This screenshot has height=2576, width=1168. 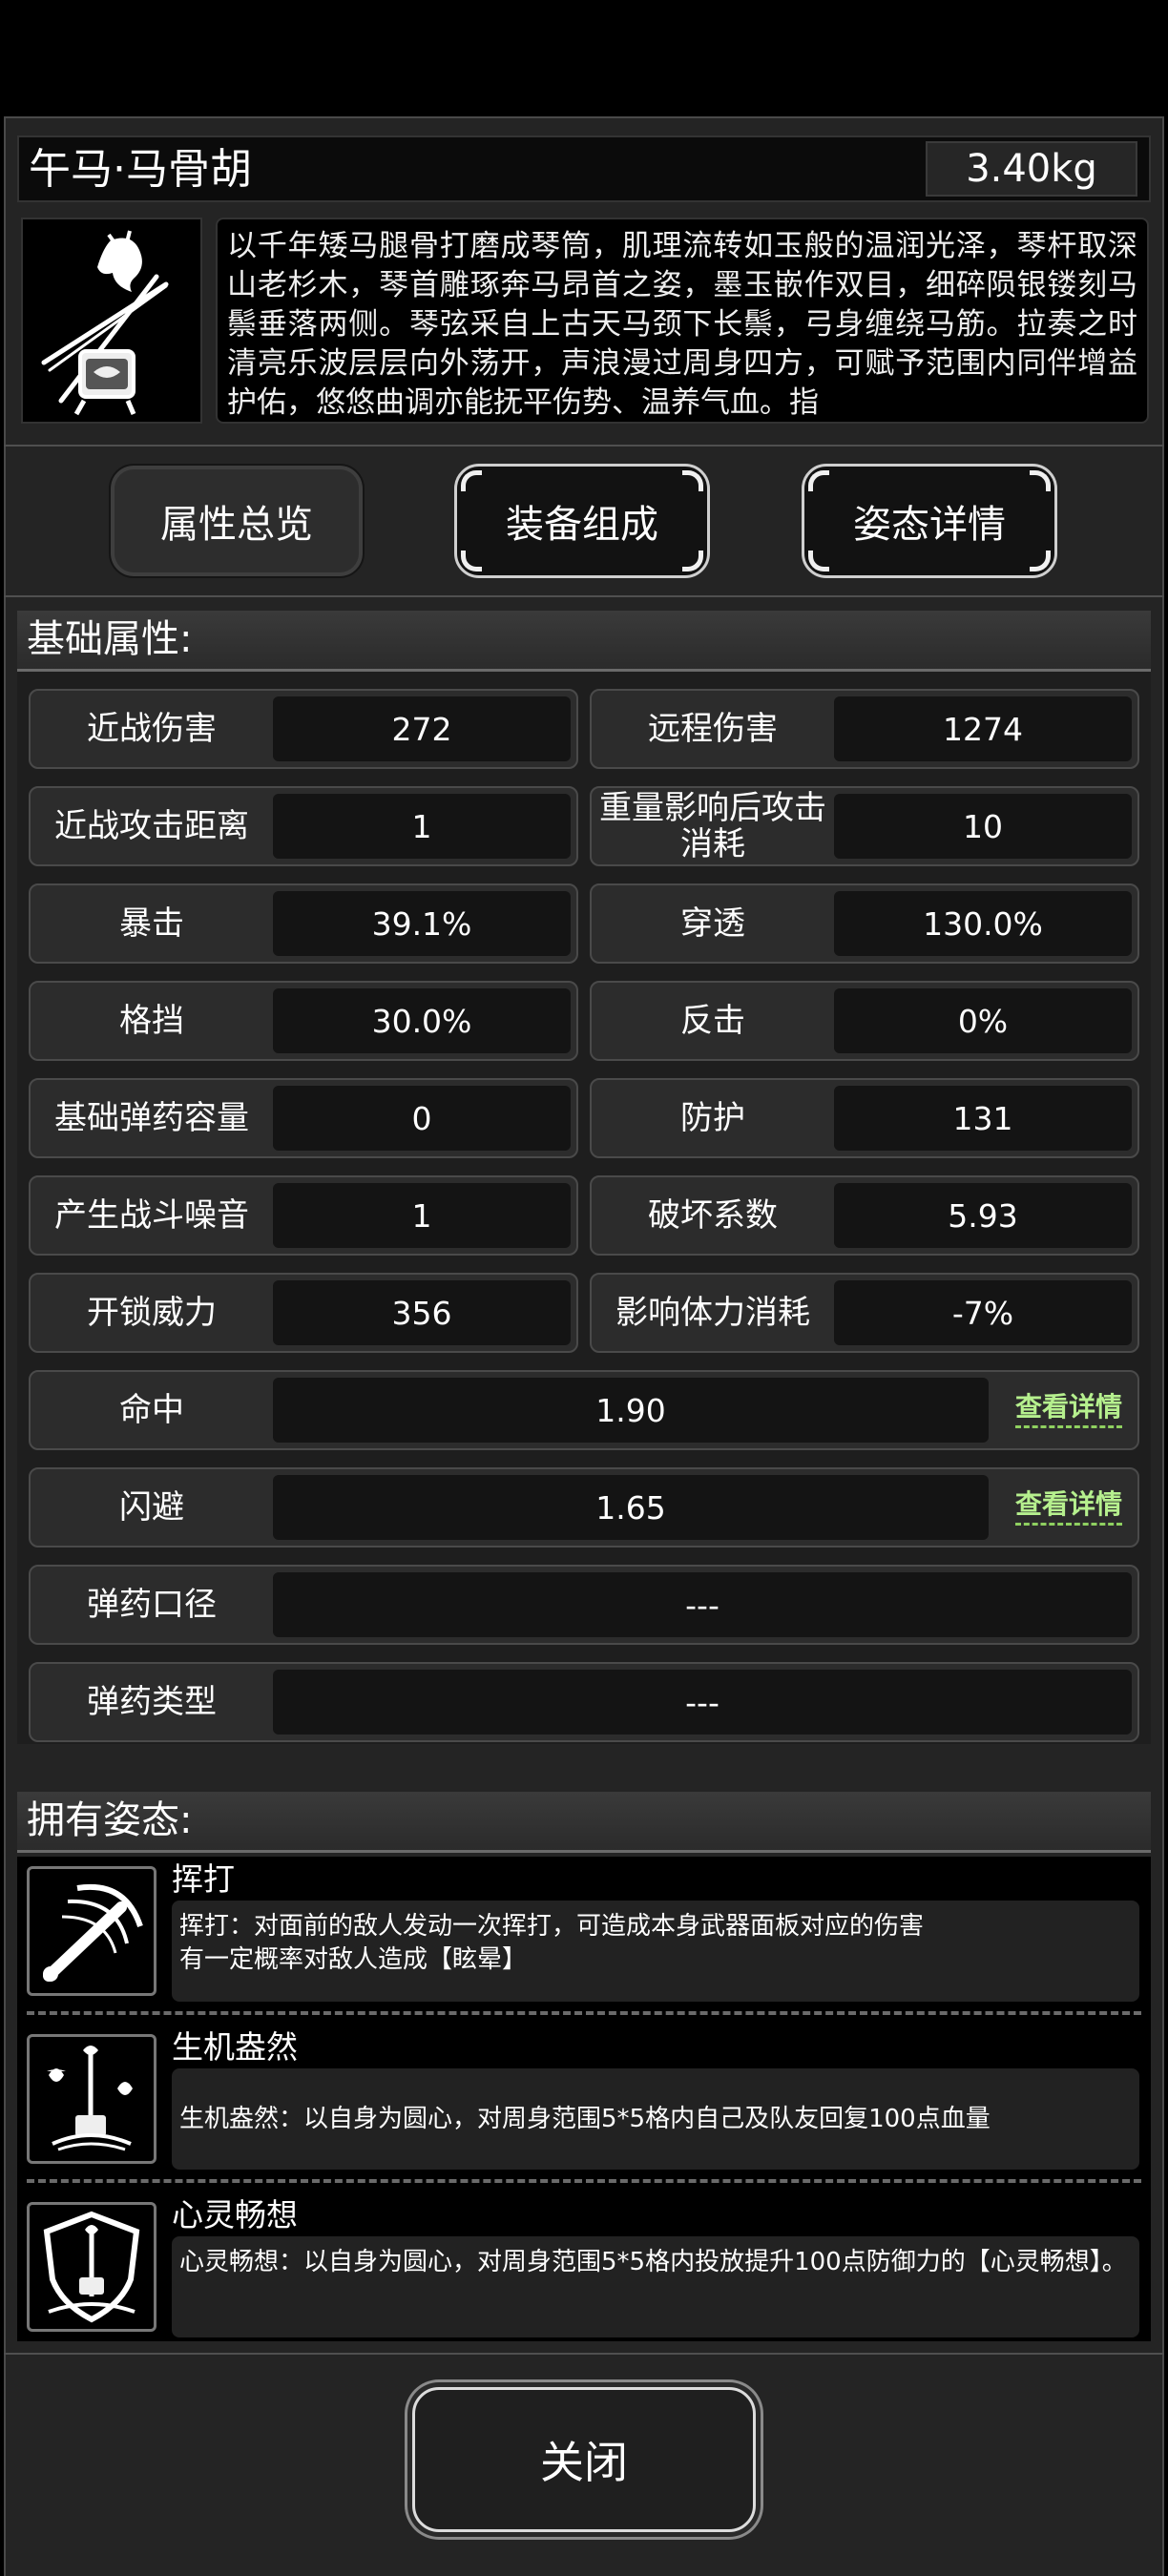 I want to click on attribute-label: 重量影响后攻击消耗, so click(x=712, y=826).